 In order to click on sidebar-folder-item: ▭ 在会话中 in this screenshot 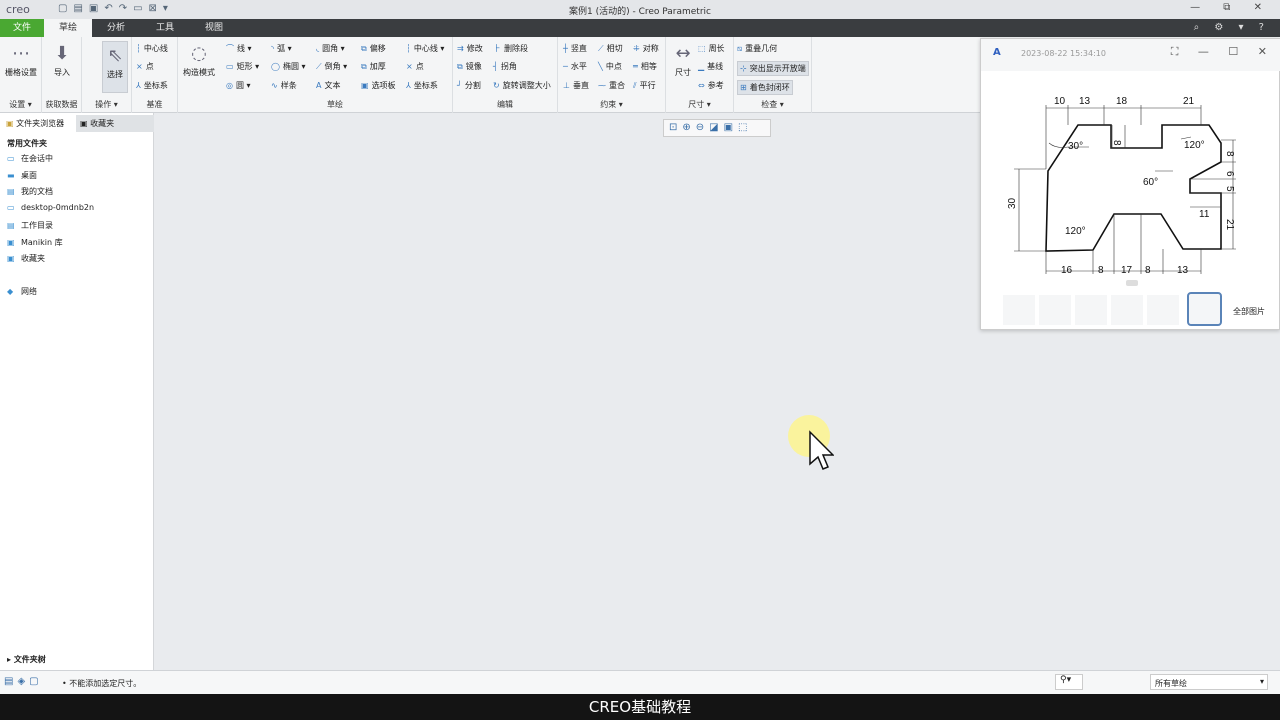, I will do `click(30, 158)`.